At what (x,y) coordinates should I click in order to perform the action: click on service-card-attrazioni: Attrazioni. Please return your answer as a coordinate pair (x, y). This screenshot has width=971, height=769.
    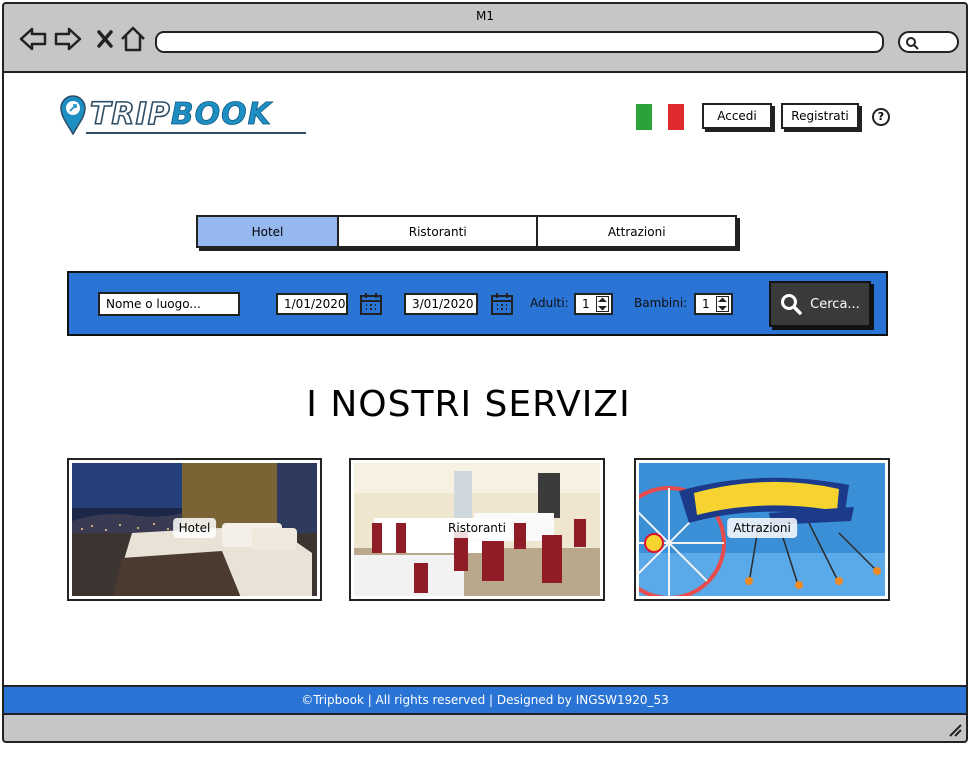
    Looking at the image, I should click on (762, 529).